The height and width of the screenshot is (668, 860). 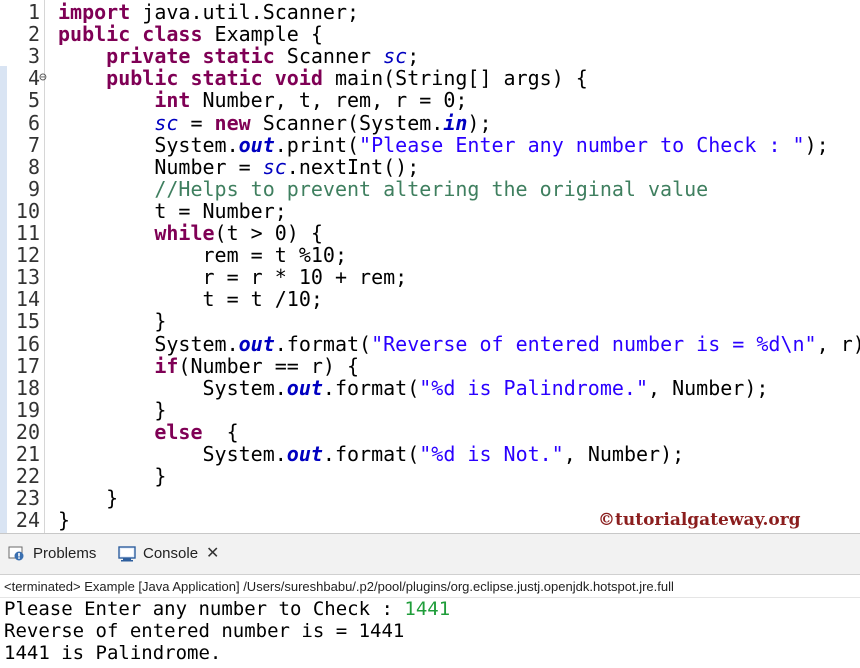 What do you see at coordinates (94, 12) in the screenshot?
I see `code-token: import` at bounding box center [94, 12].